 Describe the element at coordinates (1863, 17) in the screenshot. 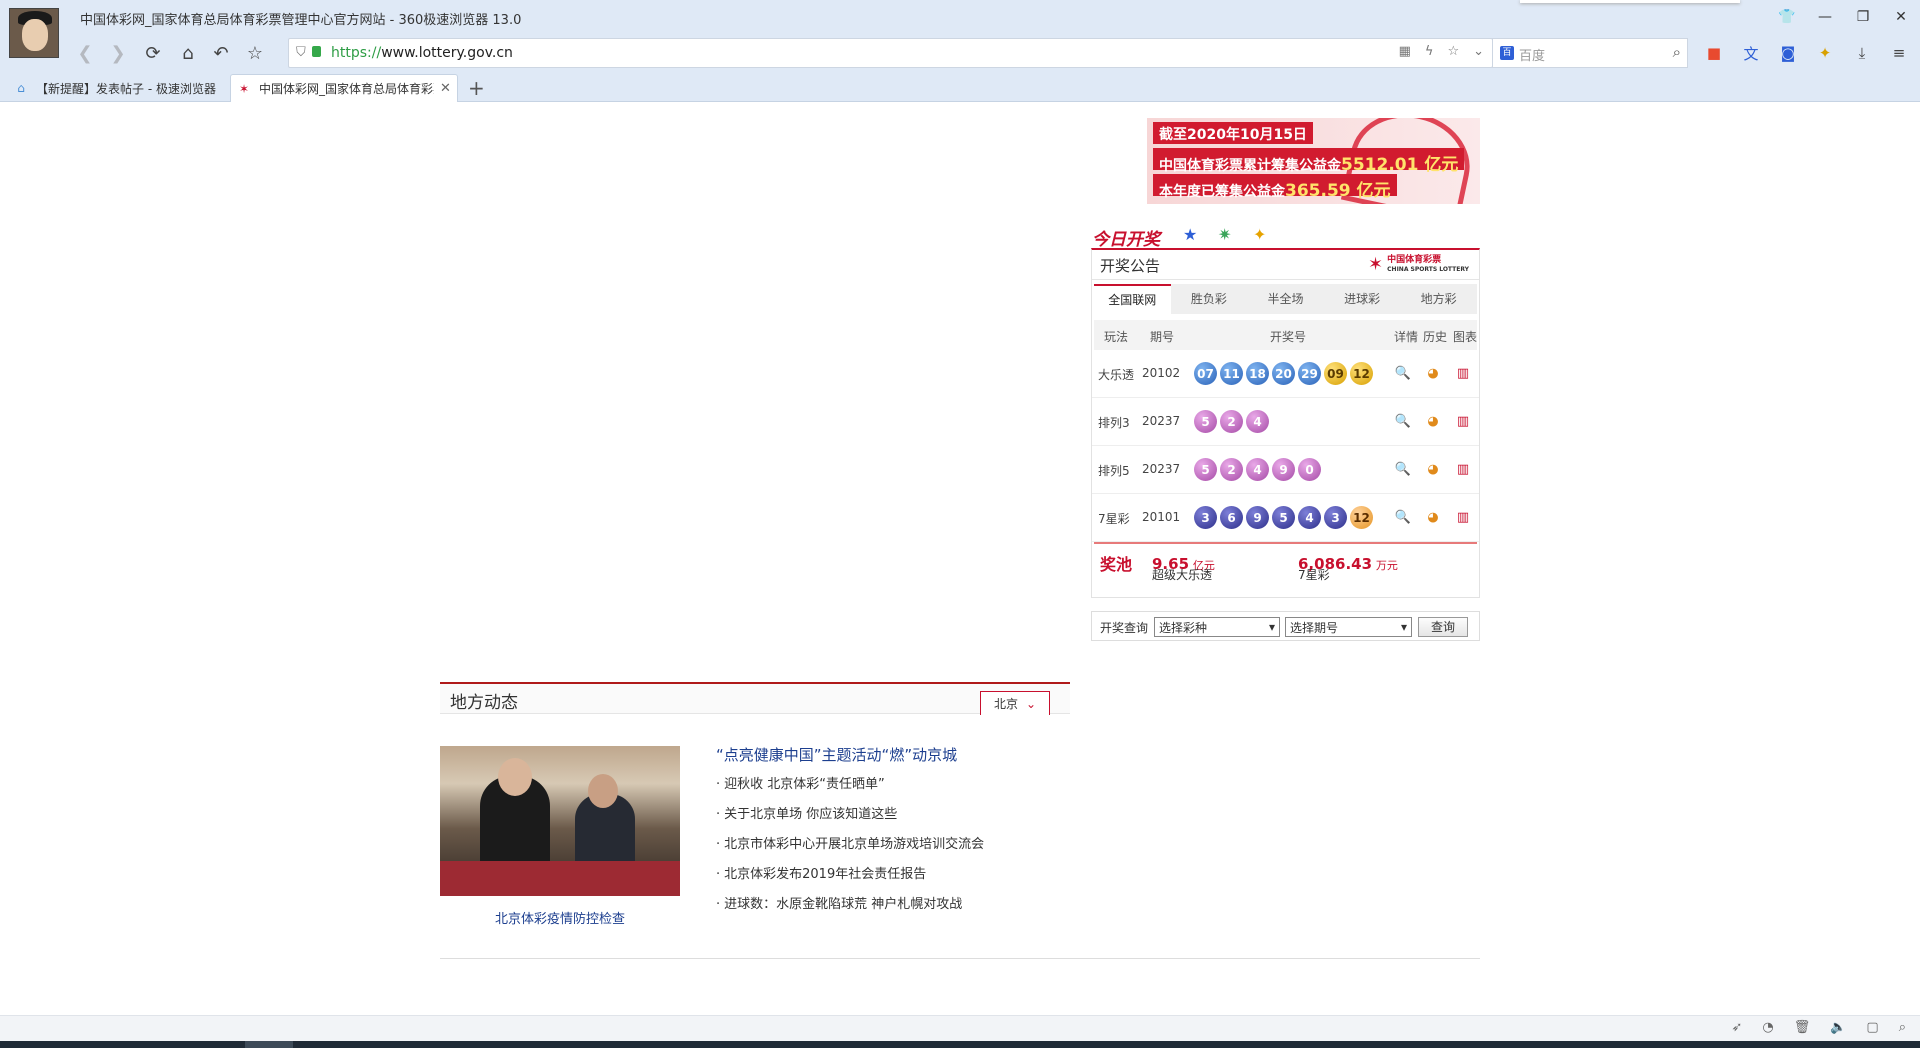

I see `restore-button: ❐` at that location.